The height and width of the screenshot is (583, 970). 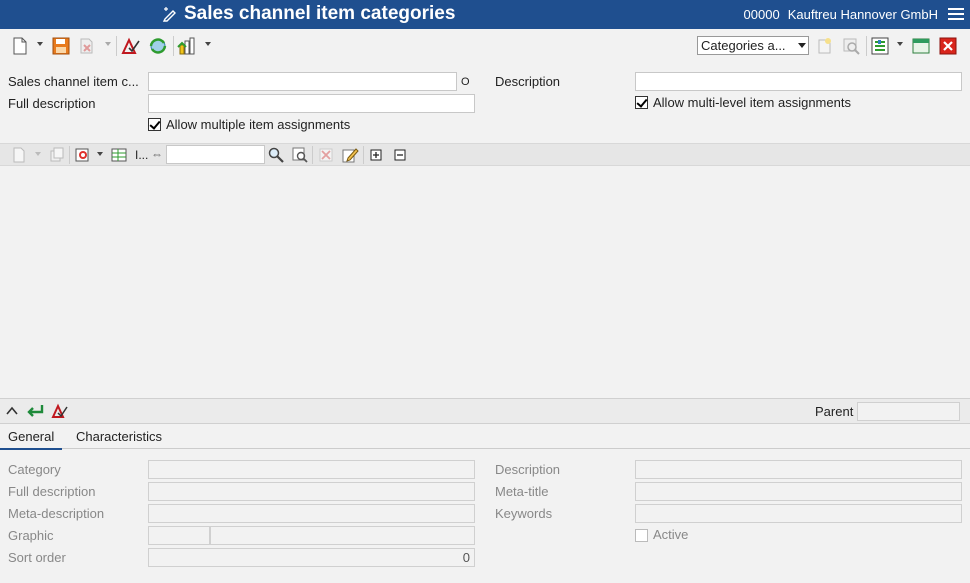 I want to click on export-icon, so click(x=187, y=46).